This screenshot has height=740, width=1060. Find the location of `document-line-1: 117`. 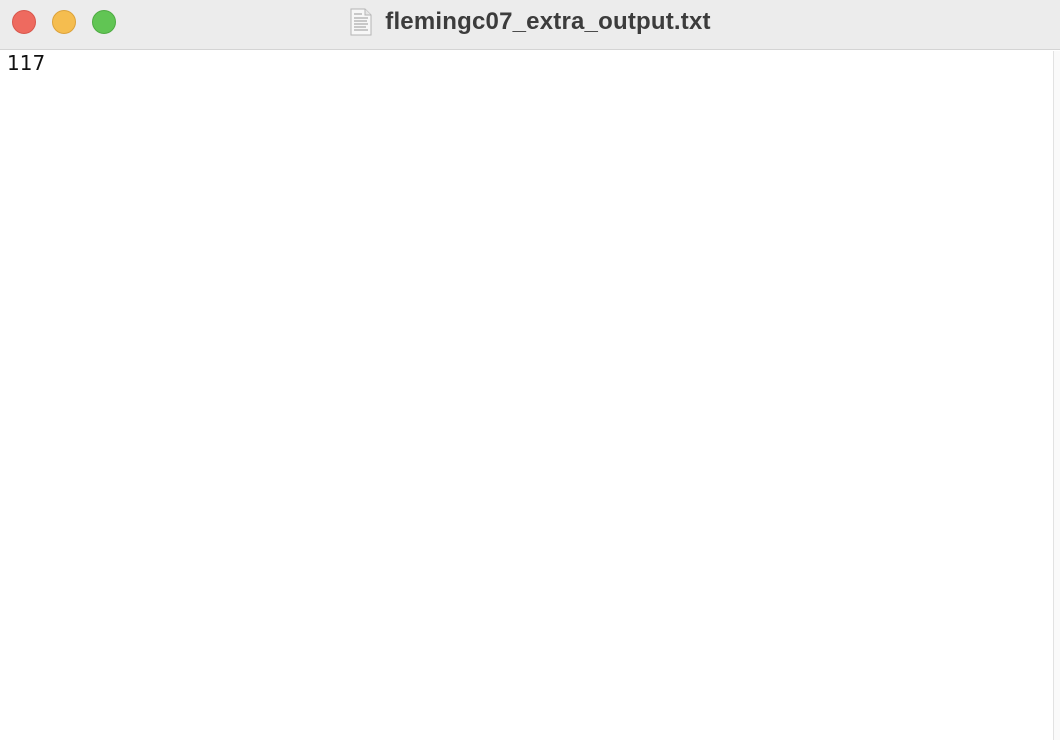

document-line-1: 117 is located at coordinates (26, 63).